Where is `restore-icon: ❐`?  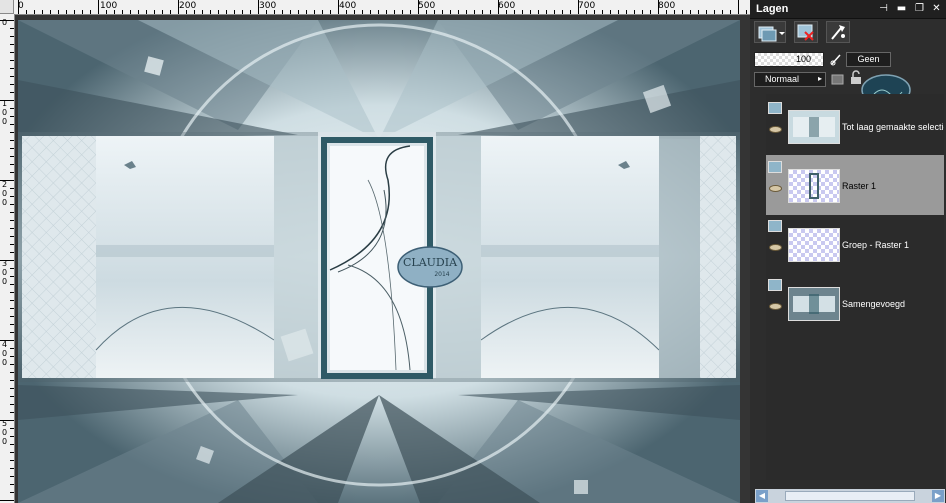 restore-icon: ❐ is located at coordinates (919, 8).